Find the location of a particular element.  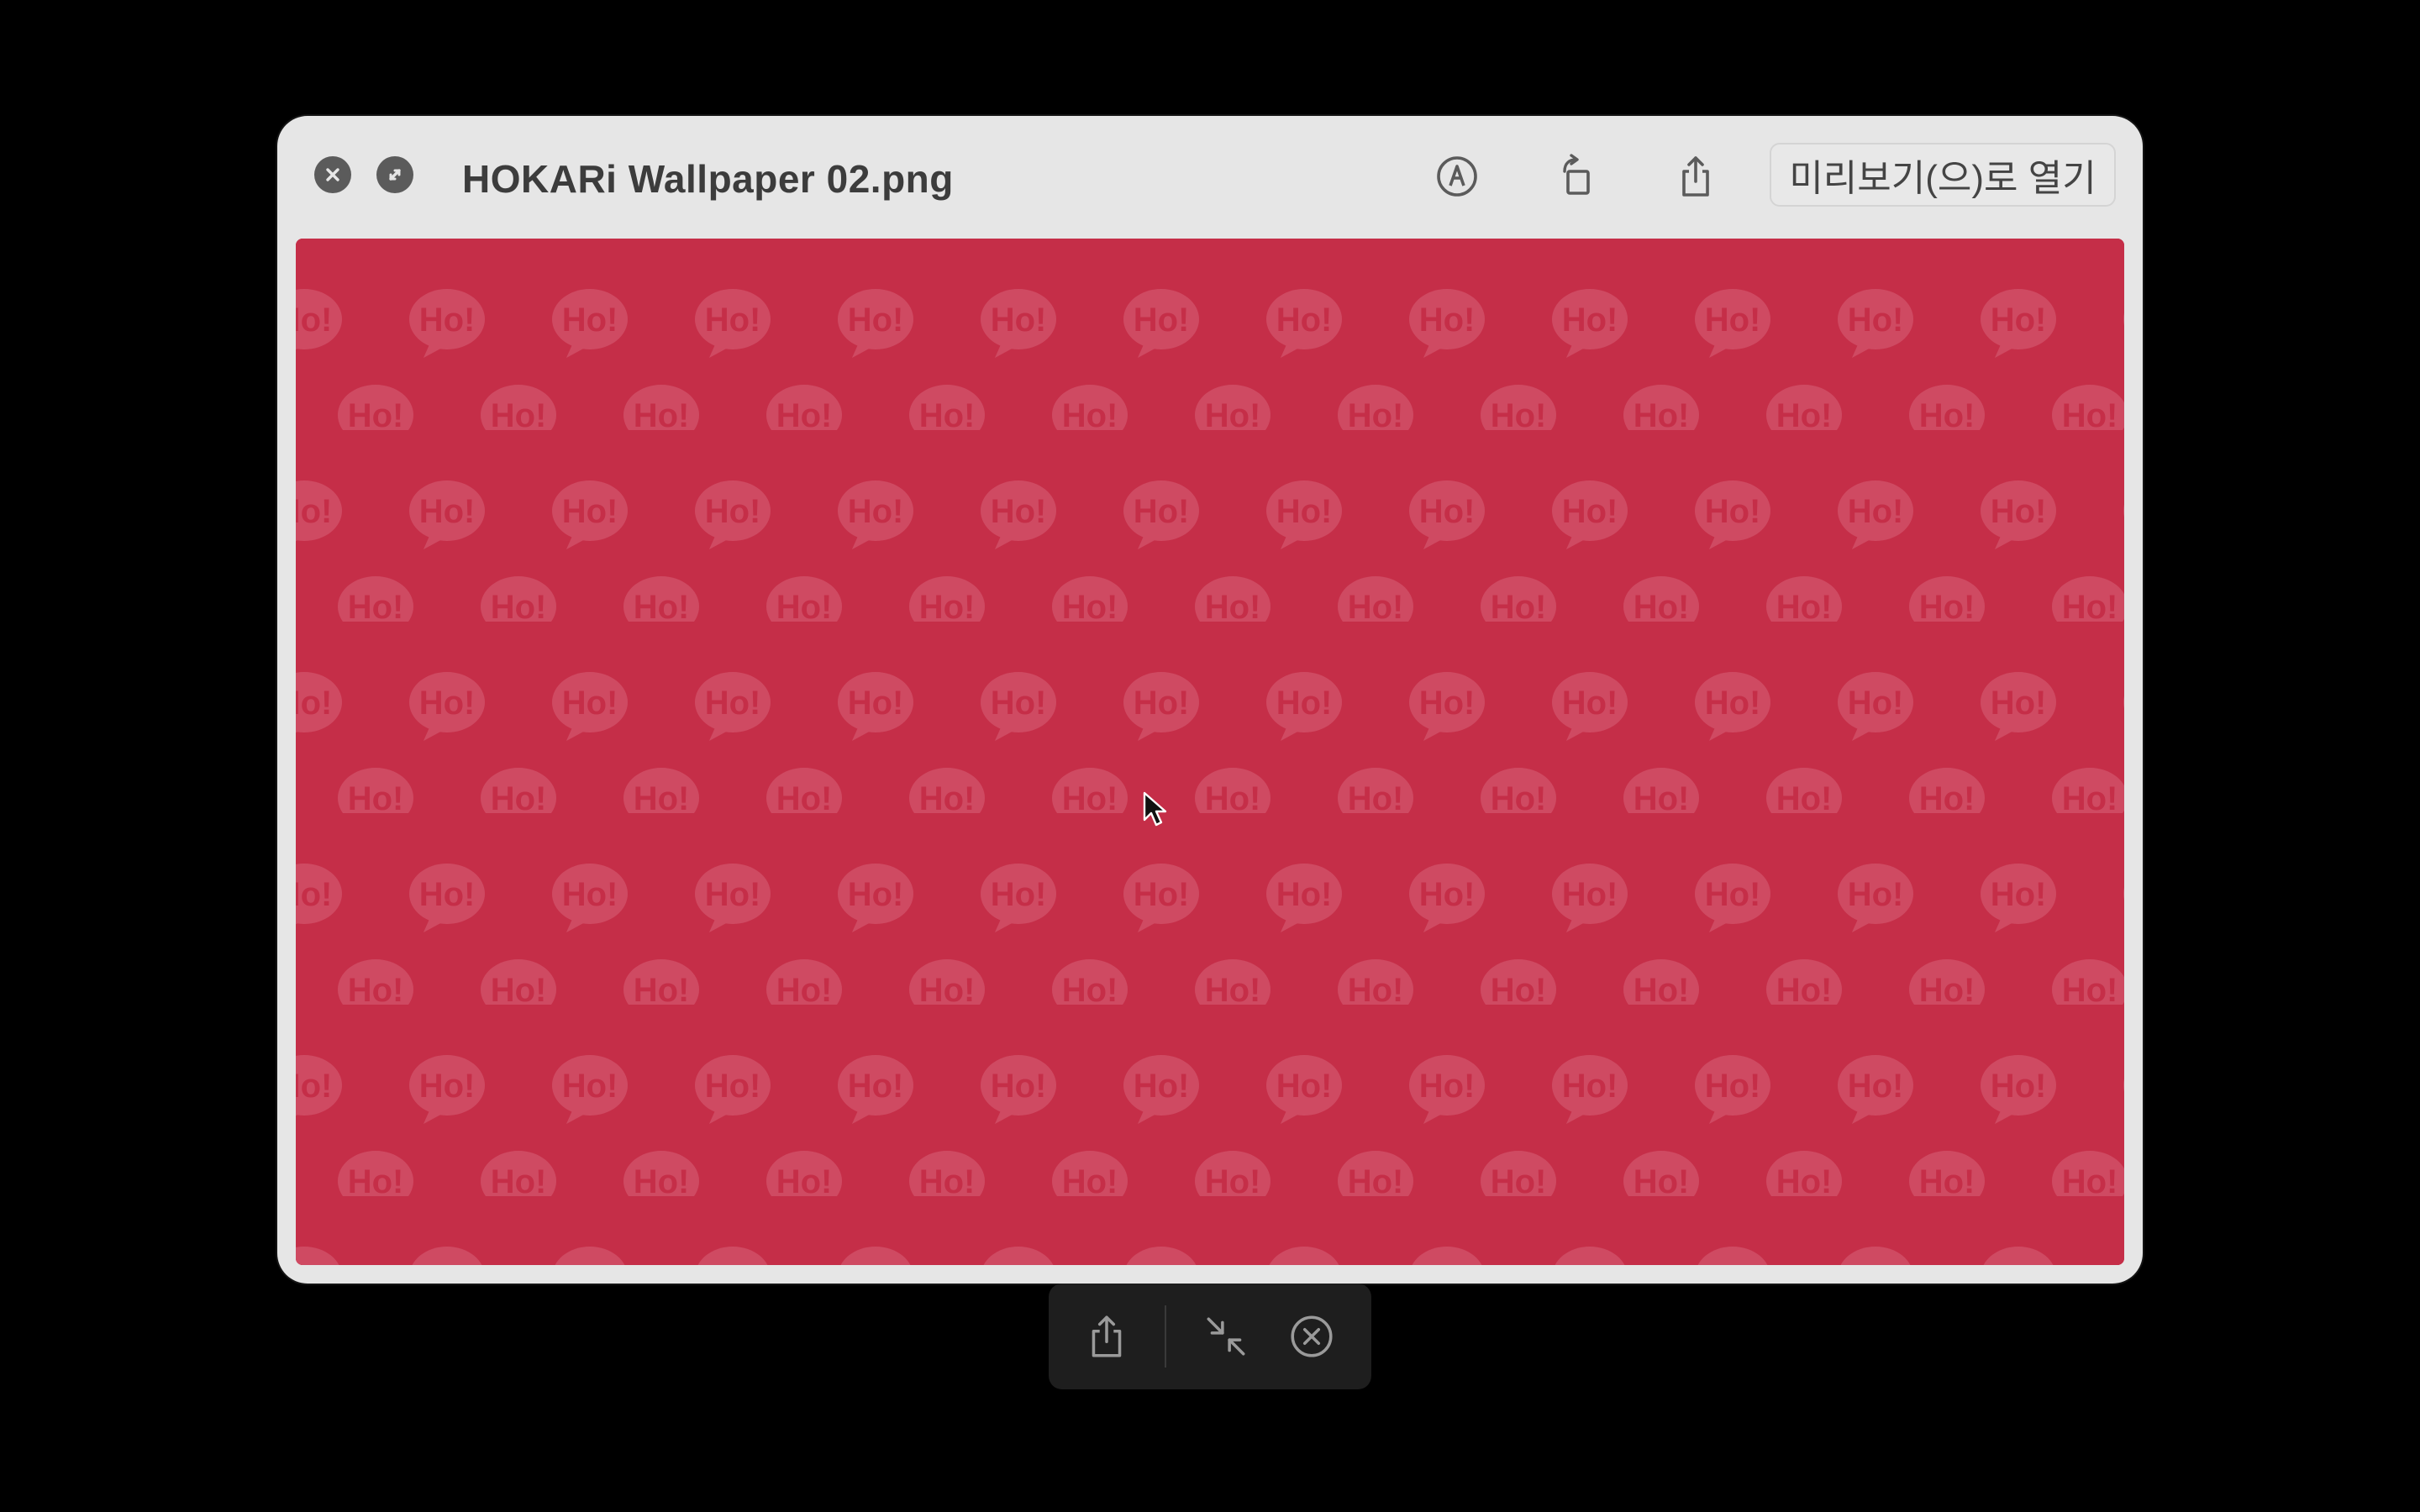

bottom-toolbar is located at coordinates (1210, 1336).